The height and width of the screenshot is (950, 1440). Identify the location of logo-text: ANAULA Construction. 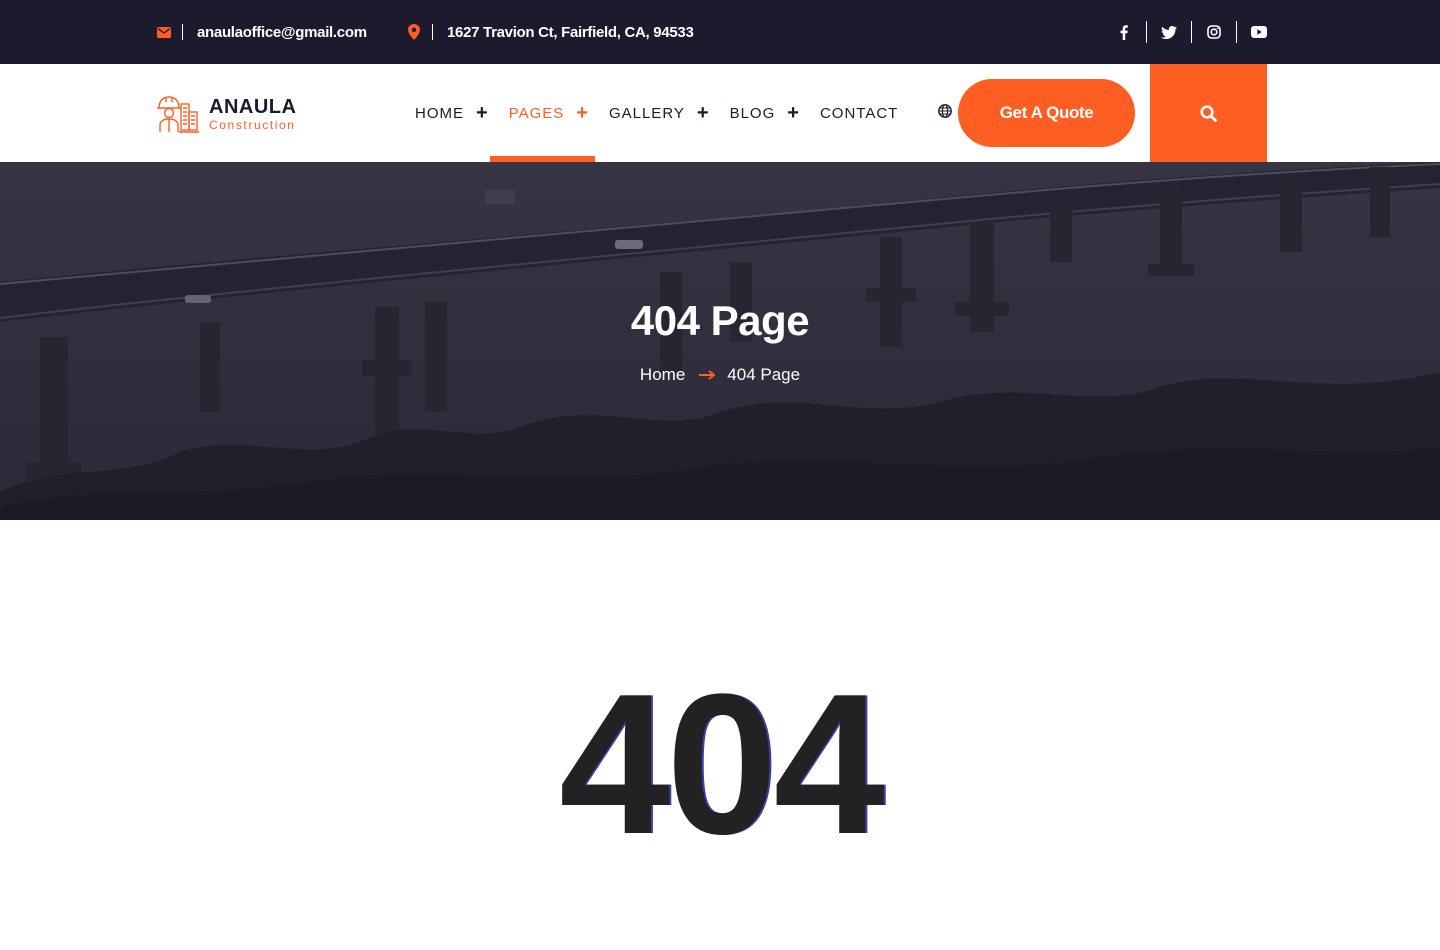
(252, 114).